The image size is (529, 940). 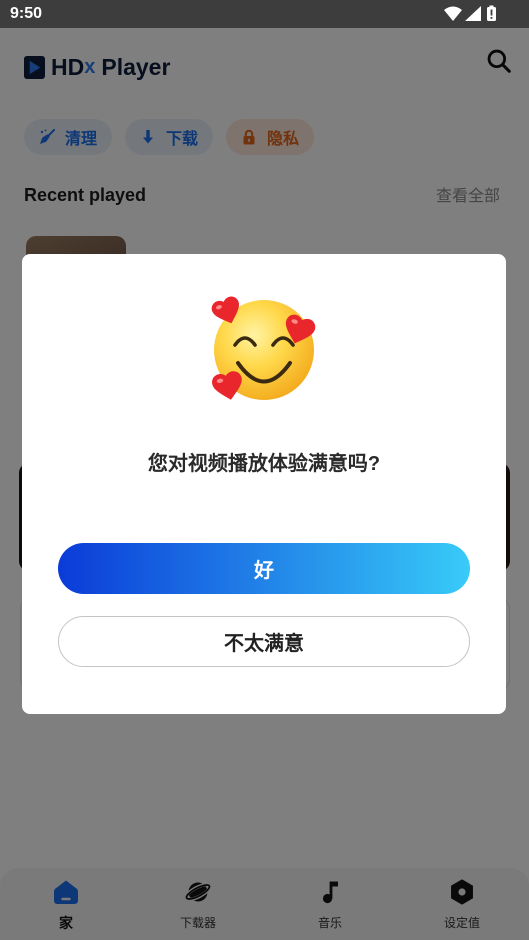 What do you see at coordinates (264, 464) in the screenshot?
I see `dialog-question: 您对视频播放体验满意吗?` at bounding box center [264, 464].